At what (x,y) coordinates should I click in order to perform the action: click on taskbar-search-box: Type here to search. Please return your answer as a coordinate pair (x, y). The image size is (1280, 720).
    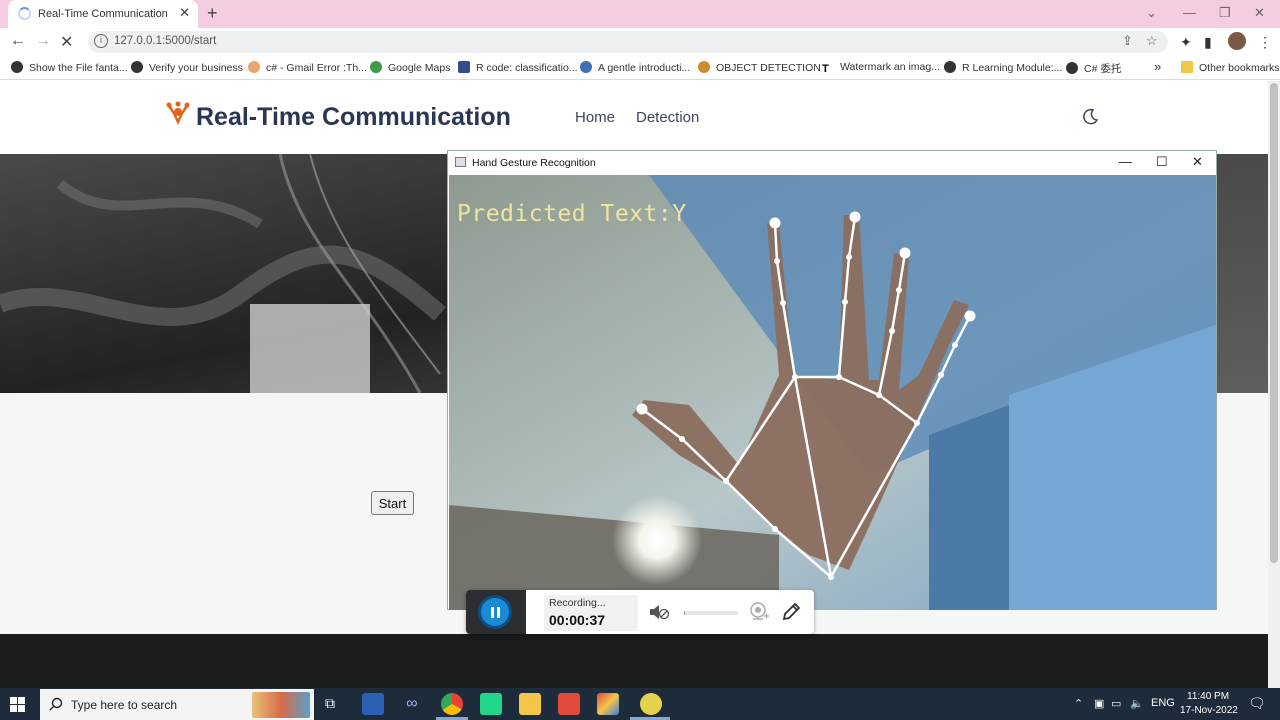
    Looking at the image, I should click on (177, 704).